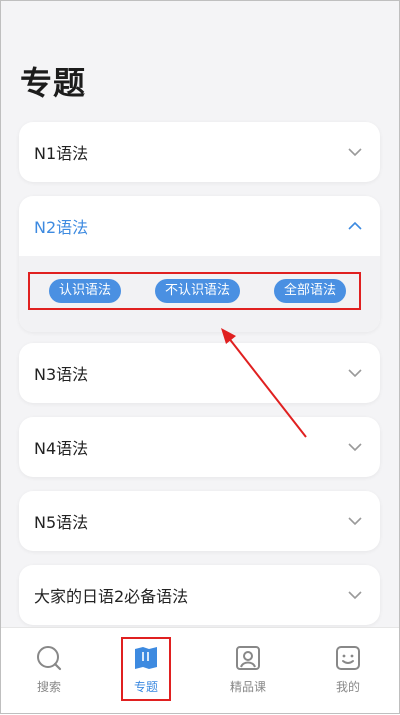  I want to click on filter-pill-group: 认识语法 不认识语法 全部语法, so click(194, 291).